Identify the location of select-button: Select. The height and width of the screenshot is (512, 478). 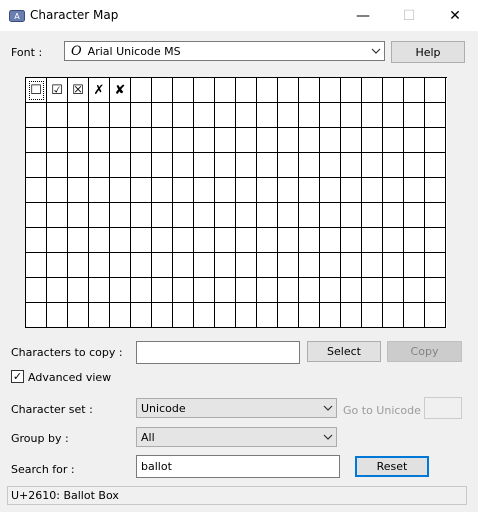
(344, 351).